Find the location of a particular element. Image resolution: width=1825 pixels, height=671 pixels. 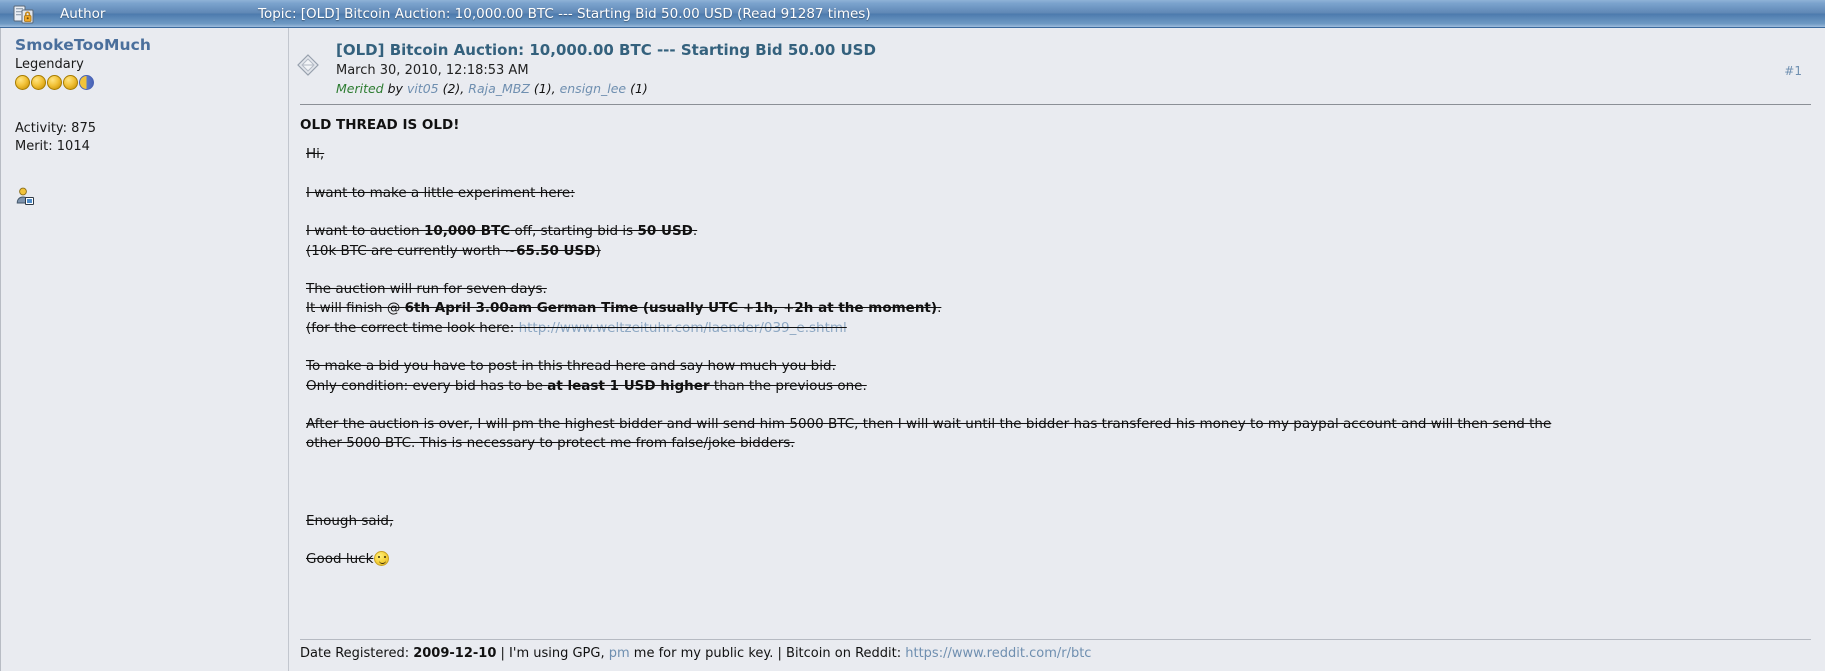

poster-stats: Activity: 875 Merit: 1014 is located at coordinates (151, 138).